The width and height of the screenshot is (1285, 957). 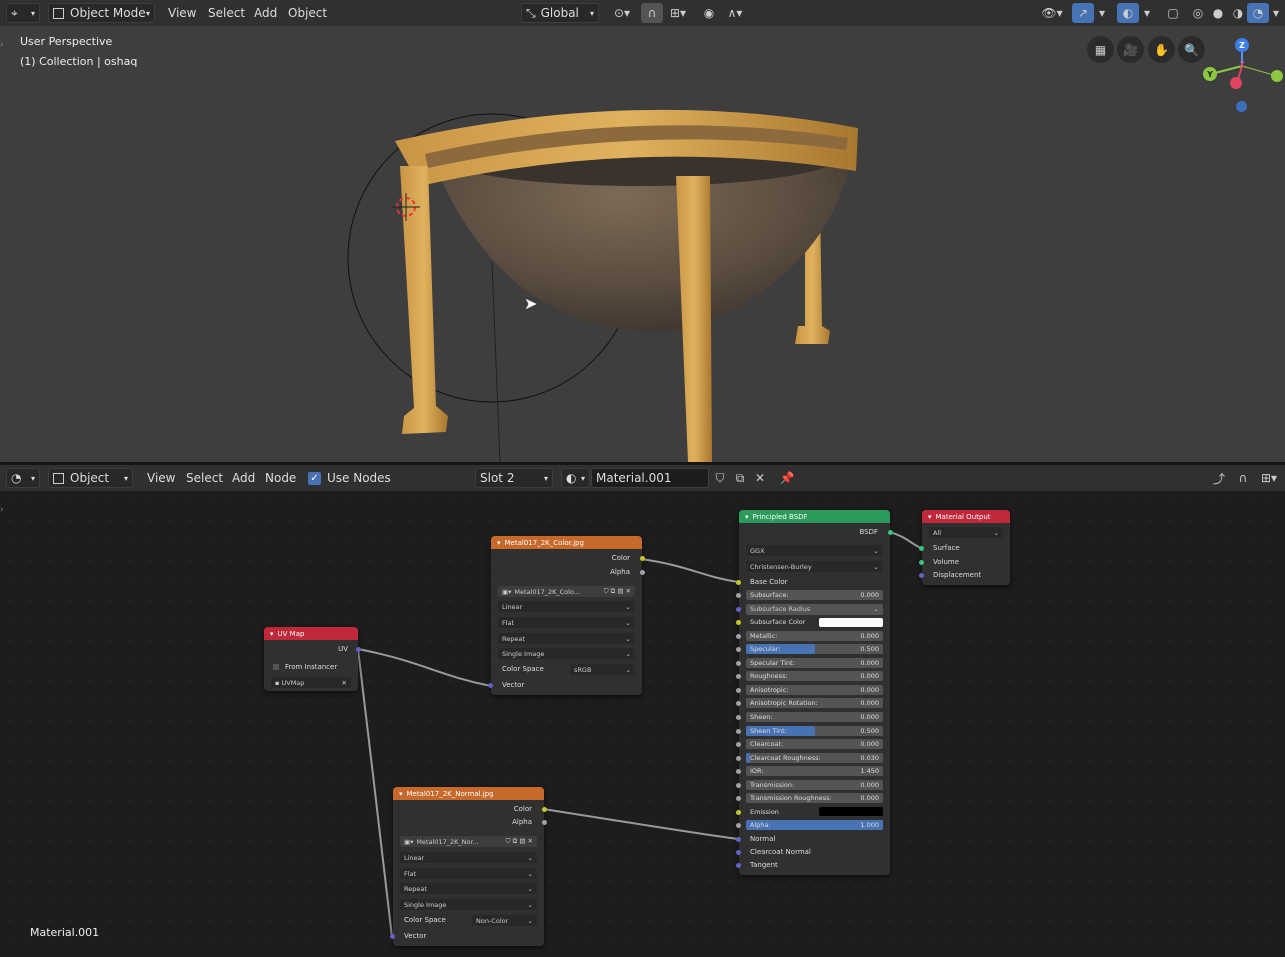 What do you see at coordinates (814, 744) in the screenshot?
I see `bsdf-slider-field: Clearcoat: 0.000` at bounding box center [814, 744].